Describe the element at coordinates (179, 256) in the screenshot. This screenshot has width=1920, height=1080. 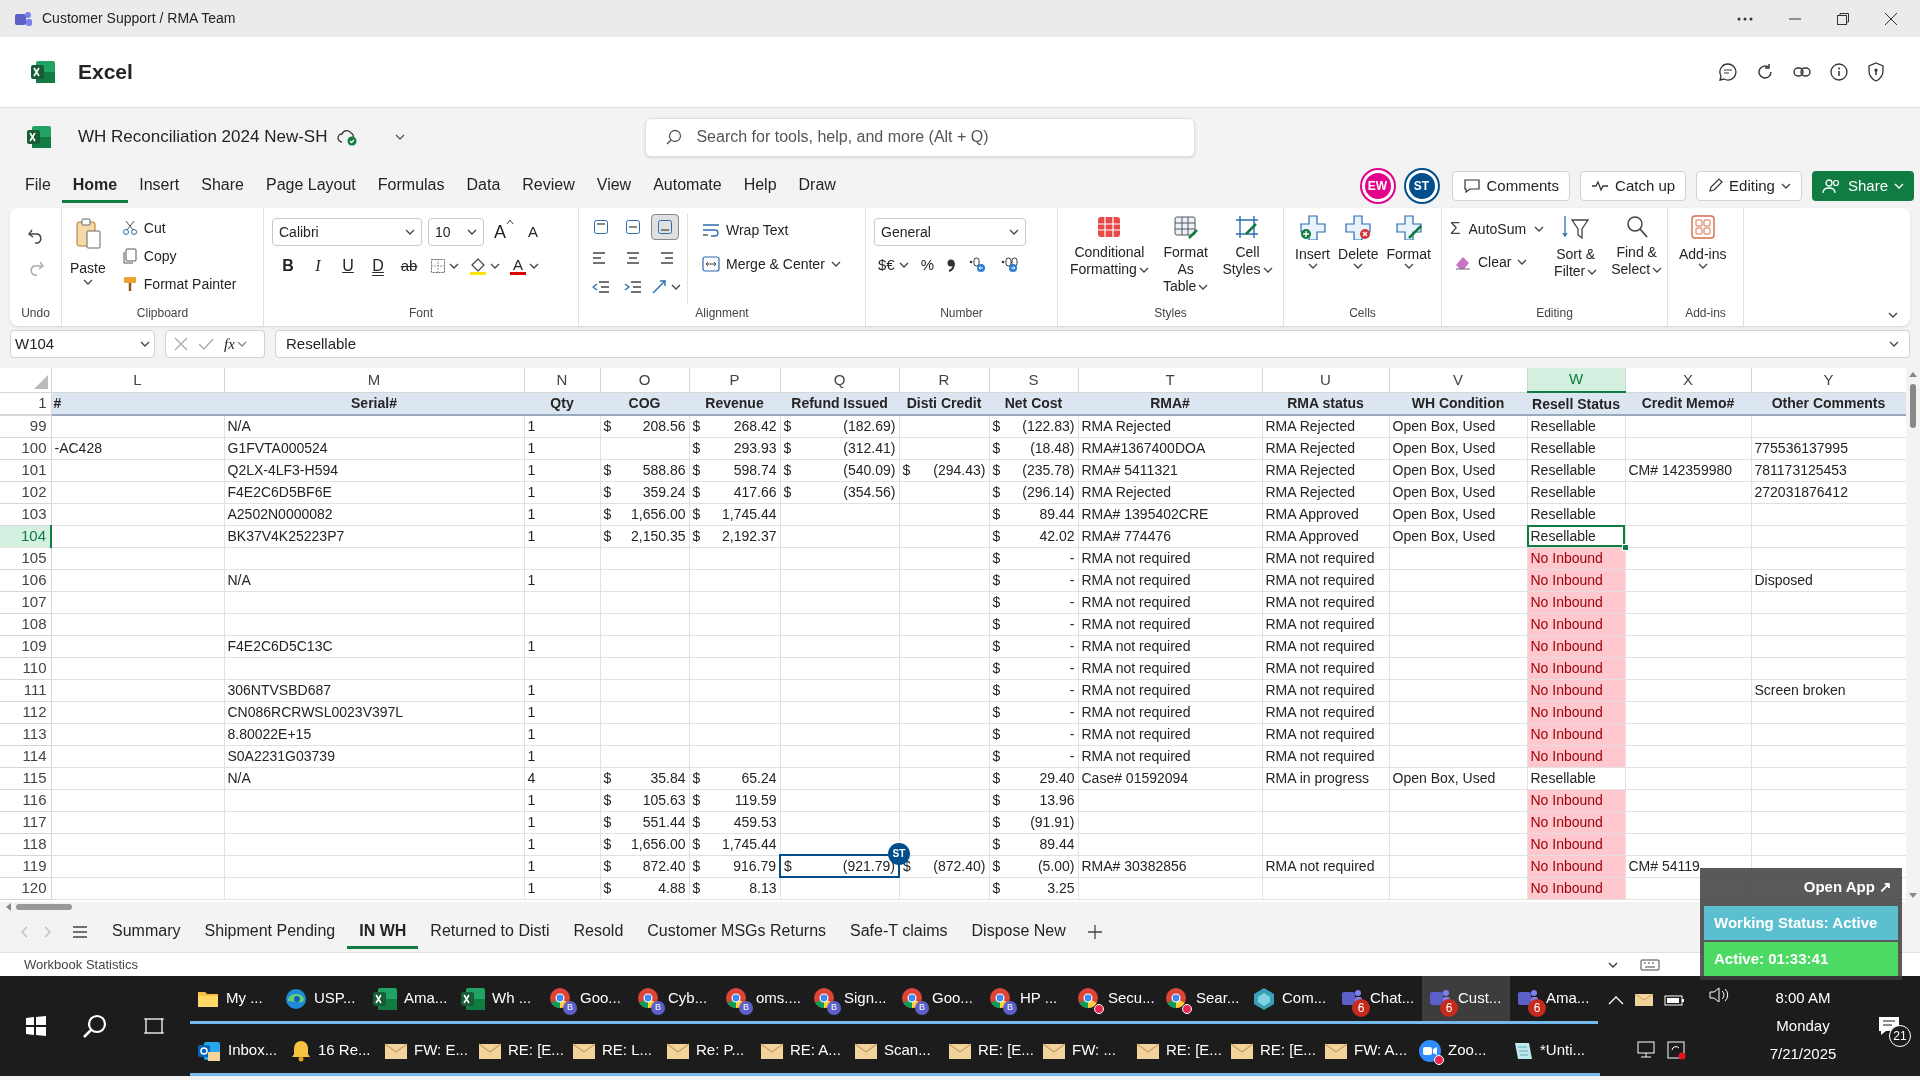
I see `copy-button: Copy` at that location.